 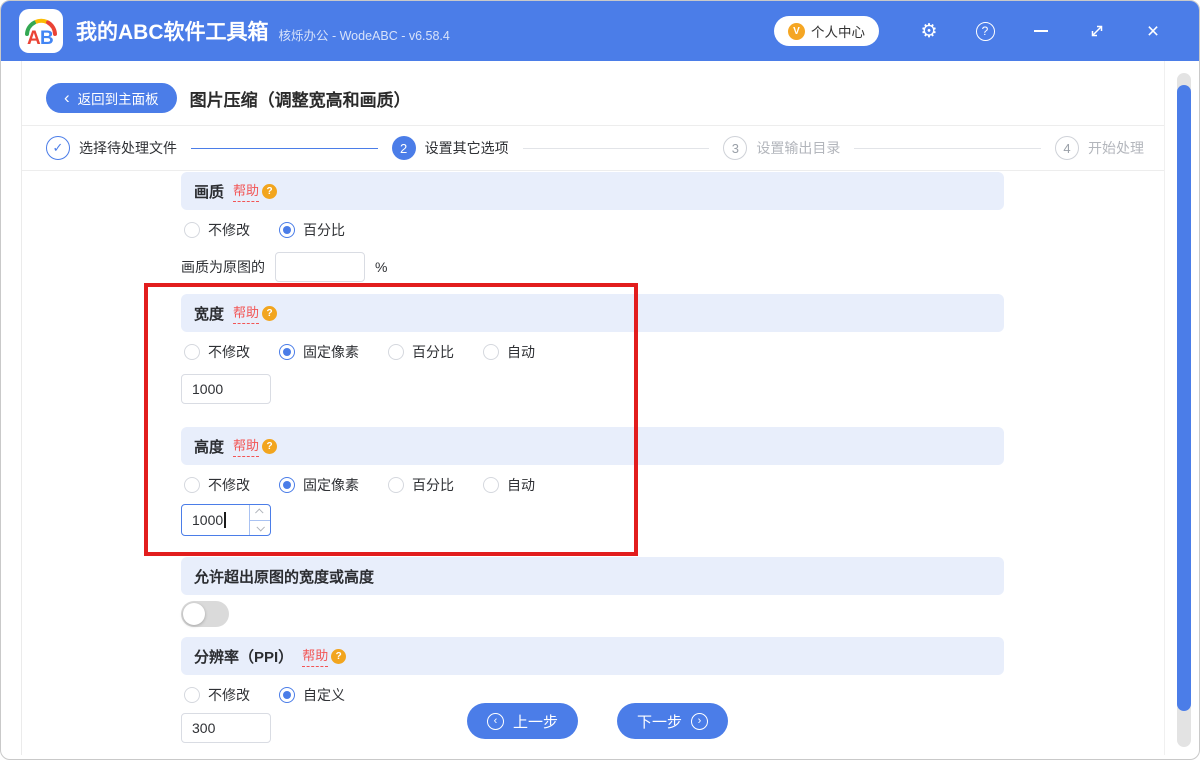 I want to click on vip-badge-icon: V, so click(x=796, y=31).